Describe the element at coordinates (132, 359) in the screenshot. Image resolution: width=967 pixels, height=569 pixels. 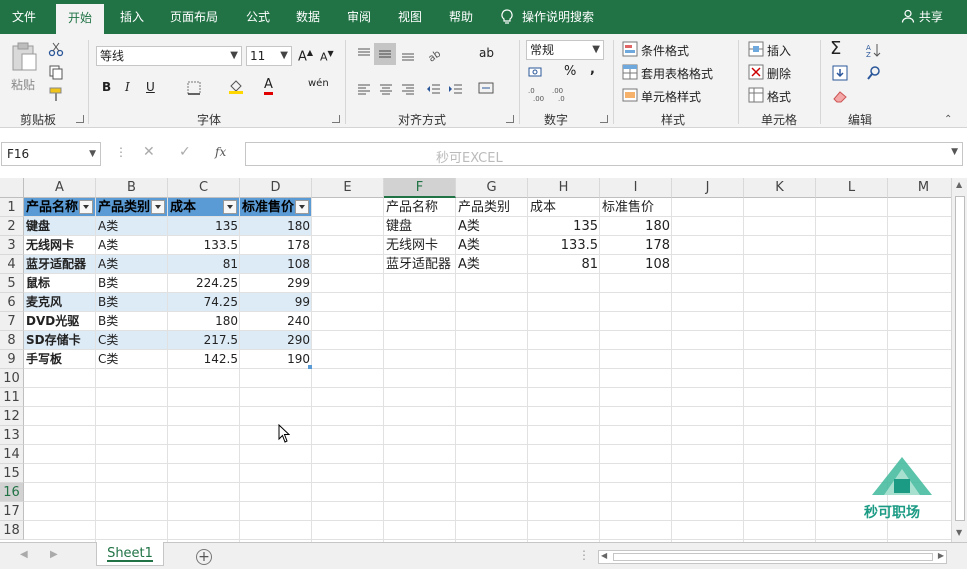
I see `table-cell: C类` at that location.